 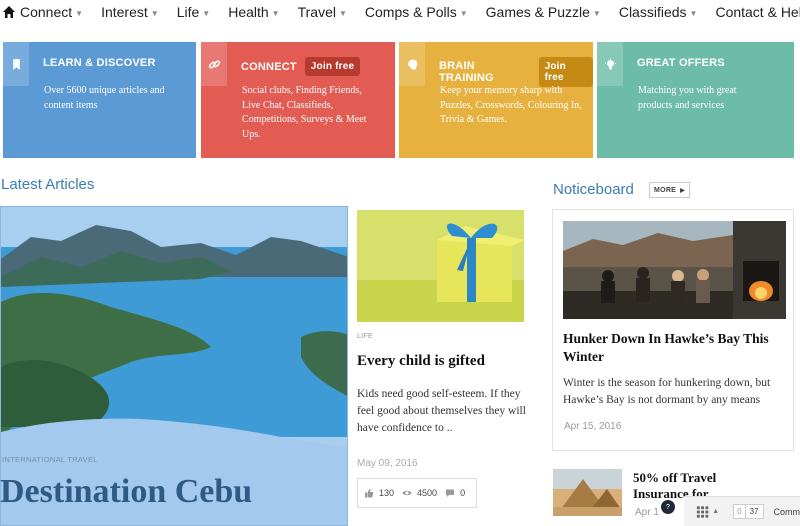 What do you see at coordinates (647, 512) in the screenshot?
I see `noticeboard-item-date: Apr 1` at bounding box center [647, 512].